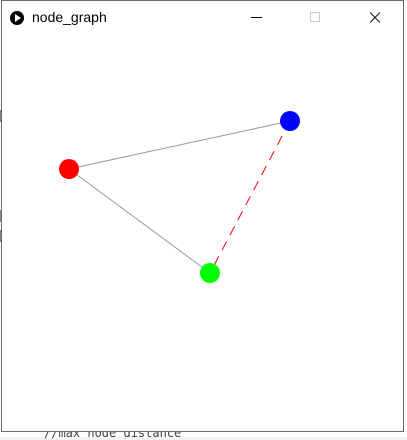  Describe the element at coordinates (139, 221) in the screenshot. I see `edge-red-green` at that location.